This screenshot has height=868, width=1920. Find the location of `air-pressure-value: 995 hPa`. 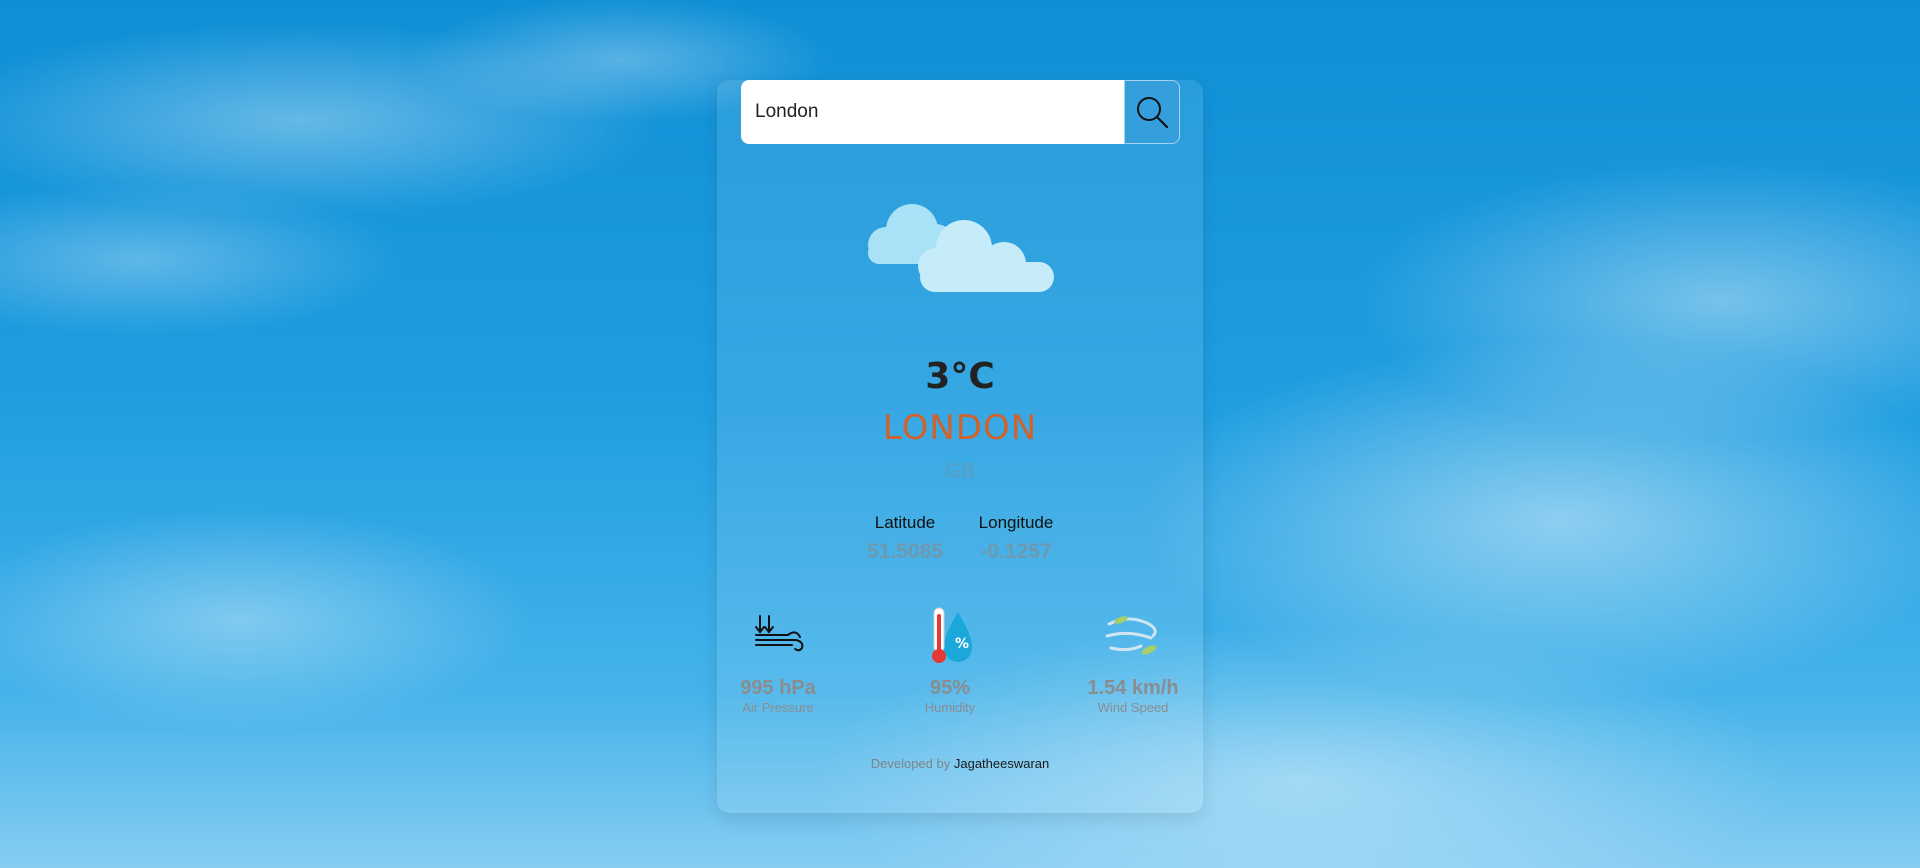

air-pressure-value: 995 hPa is located at coordinates (778, 688).